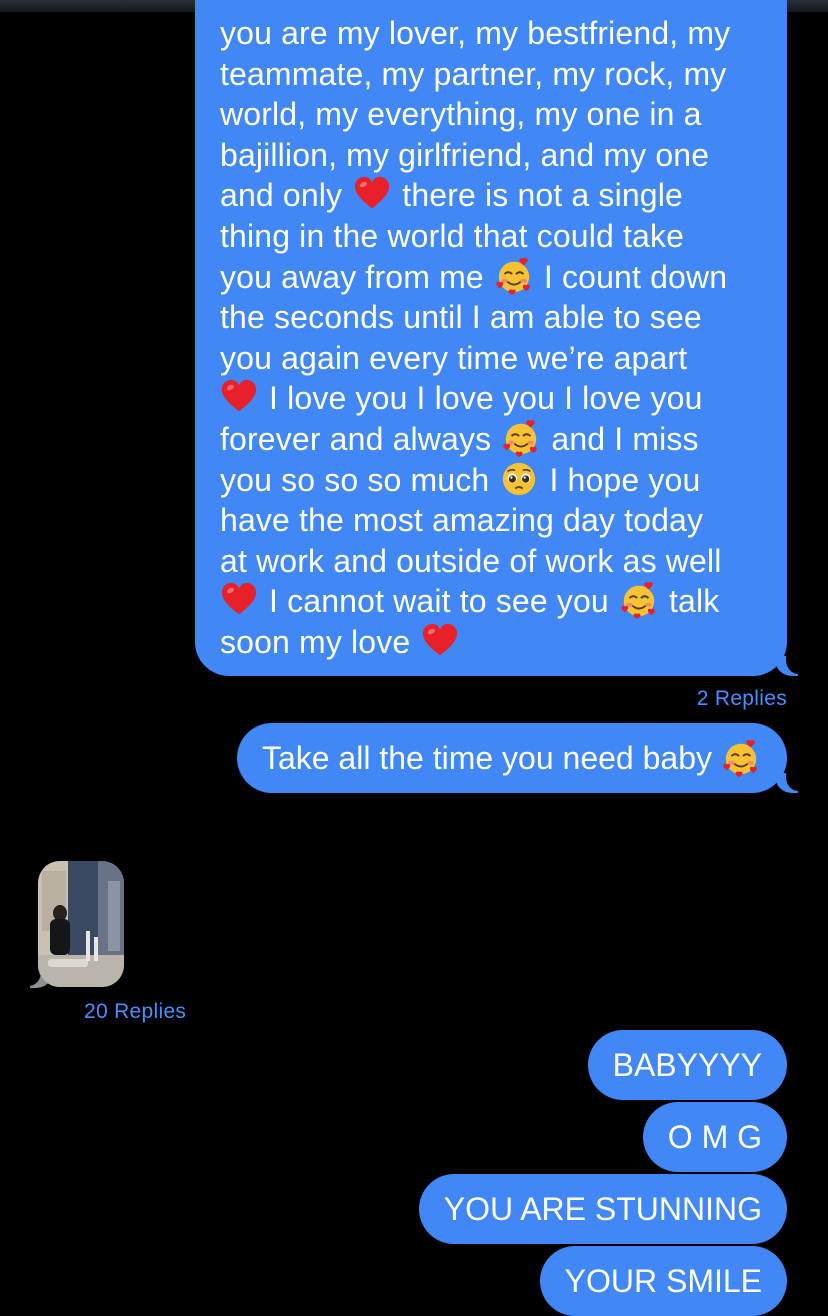  I want to click on message-line: there is not a single, so click(542, 195).